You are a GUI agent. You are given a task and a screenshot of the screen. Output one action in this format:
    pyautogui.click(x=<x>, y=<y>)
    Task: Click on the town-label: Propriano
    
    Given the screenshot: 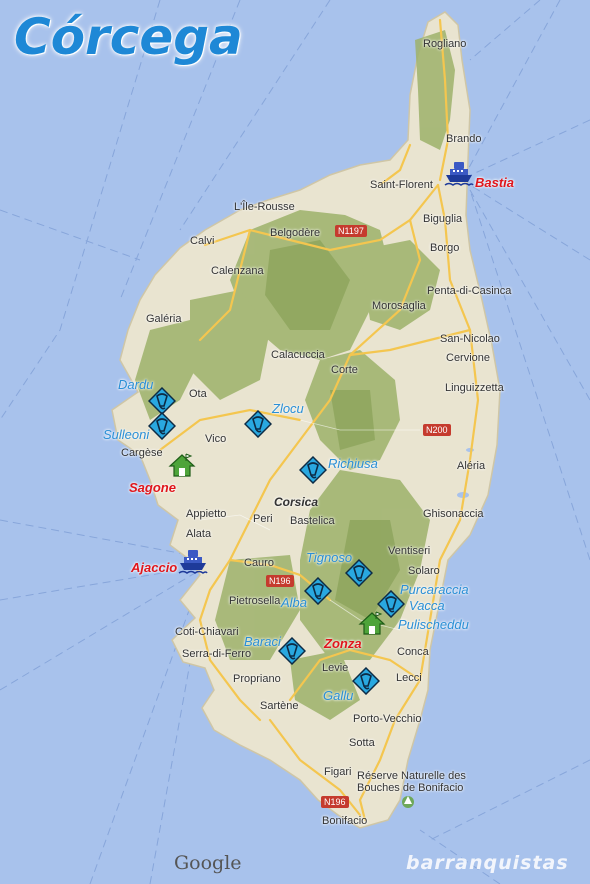 What is the action you would take?
    pyautogui.click(x=257, y=679)
    